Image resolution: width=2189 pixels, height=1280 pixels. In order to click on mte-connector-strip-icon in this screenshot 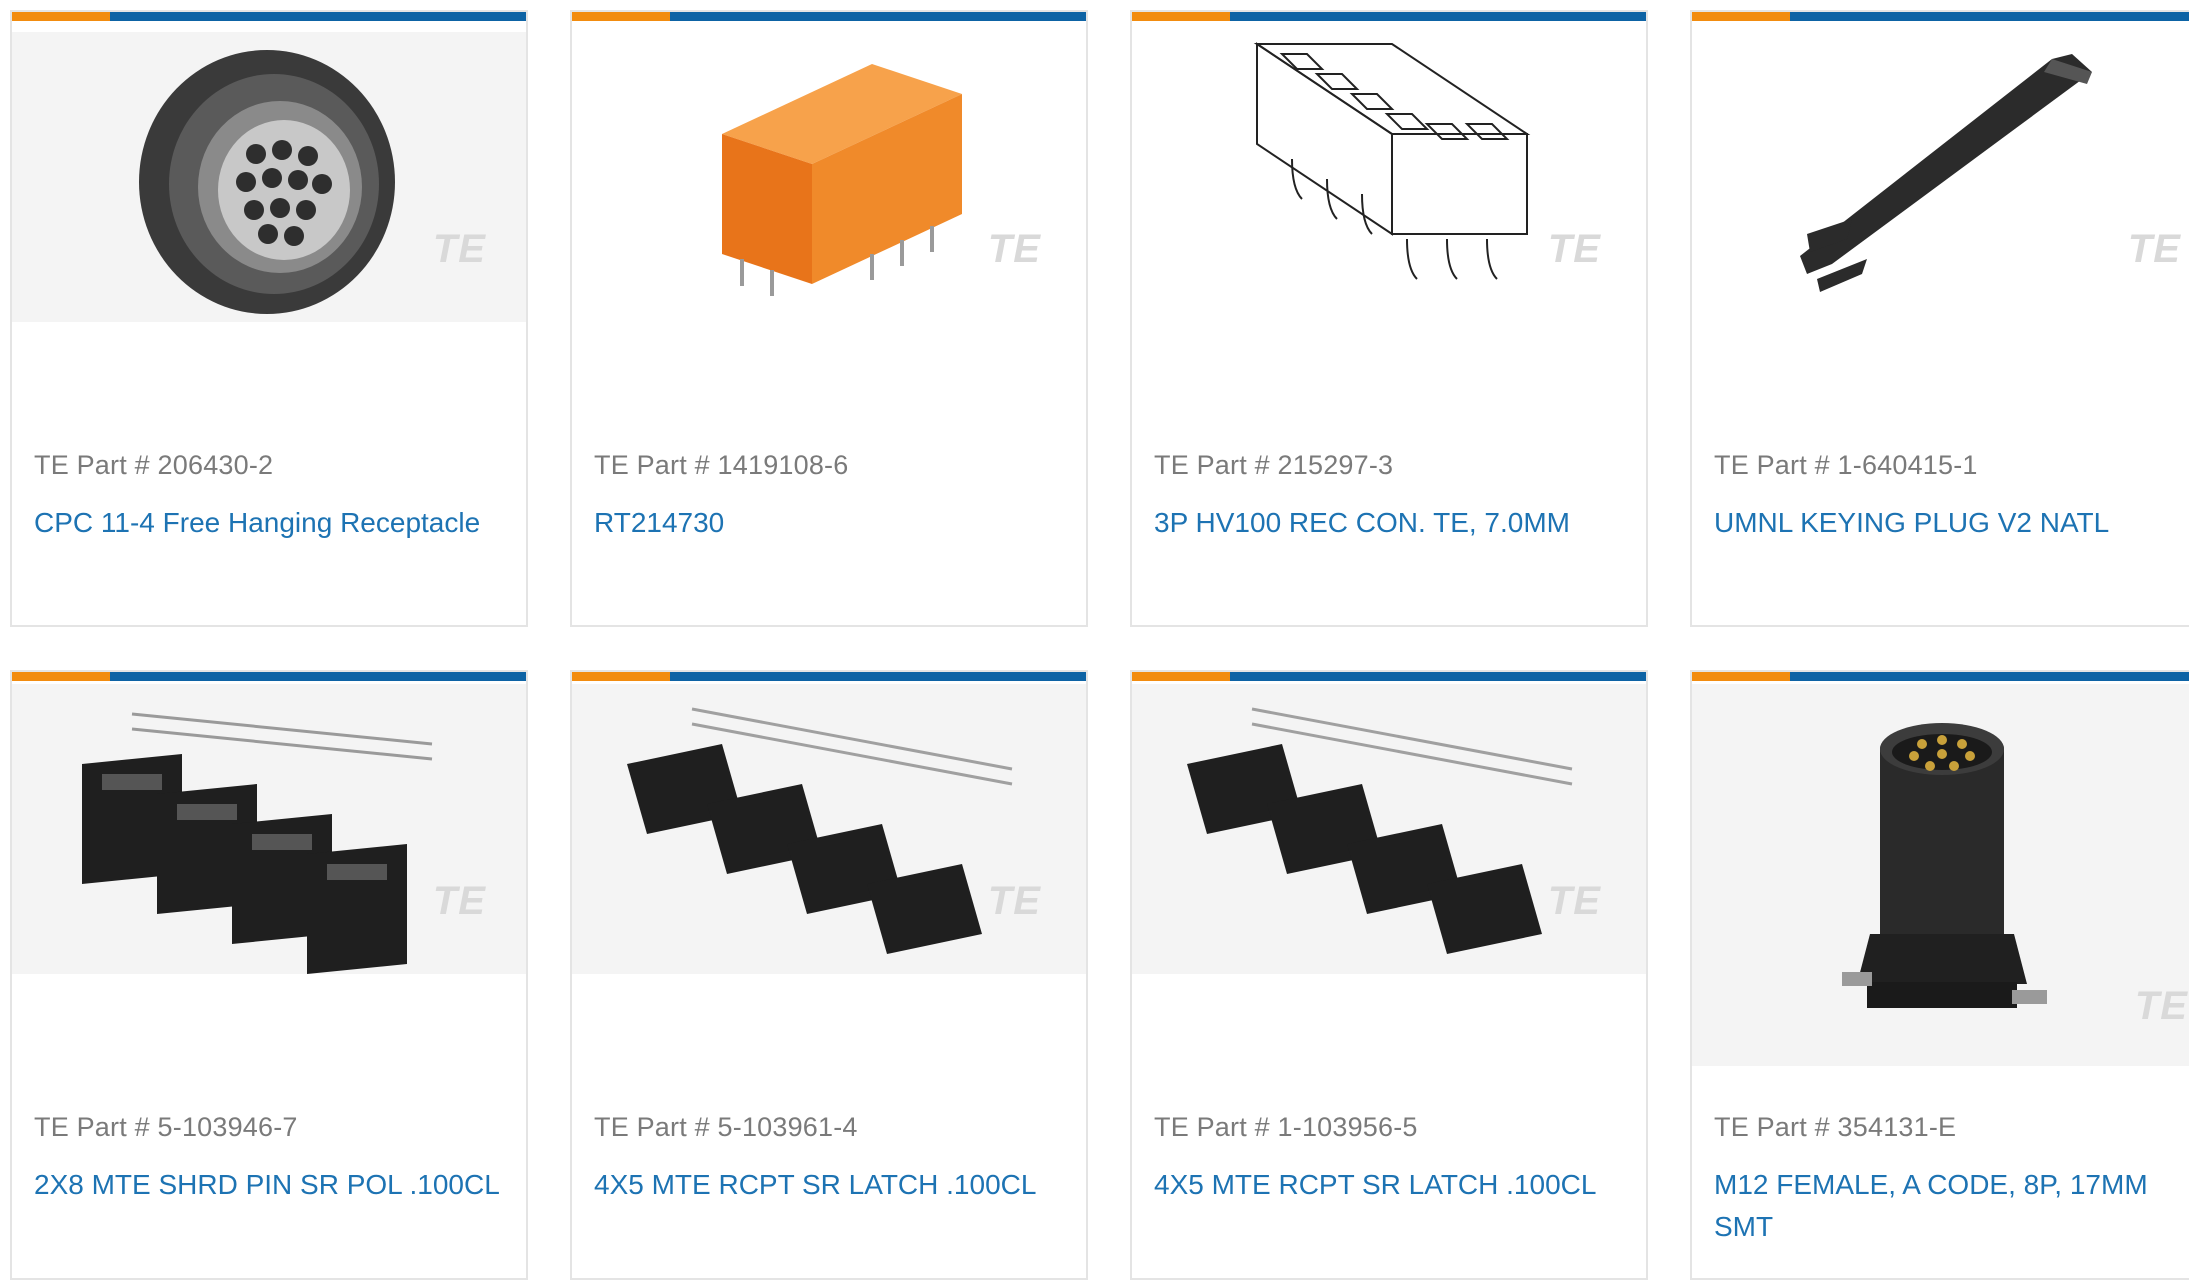, I will do `click(269, 829)`.